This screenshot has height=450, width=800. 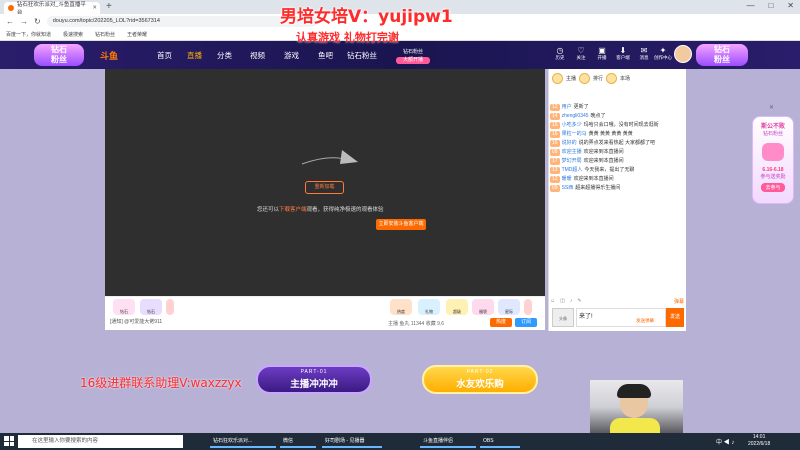 What do you see at coordinates (722, 55) in the screenshot?
I see `diamond-fan-badge-right: 钻石 粉丝` at bounding box center [722, 55].